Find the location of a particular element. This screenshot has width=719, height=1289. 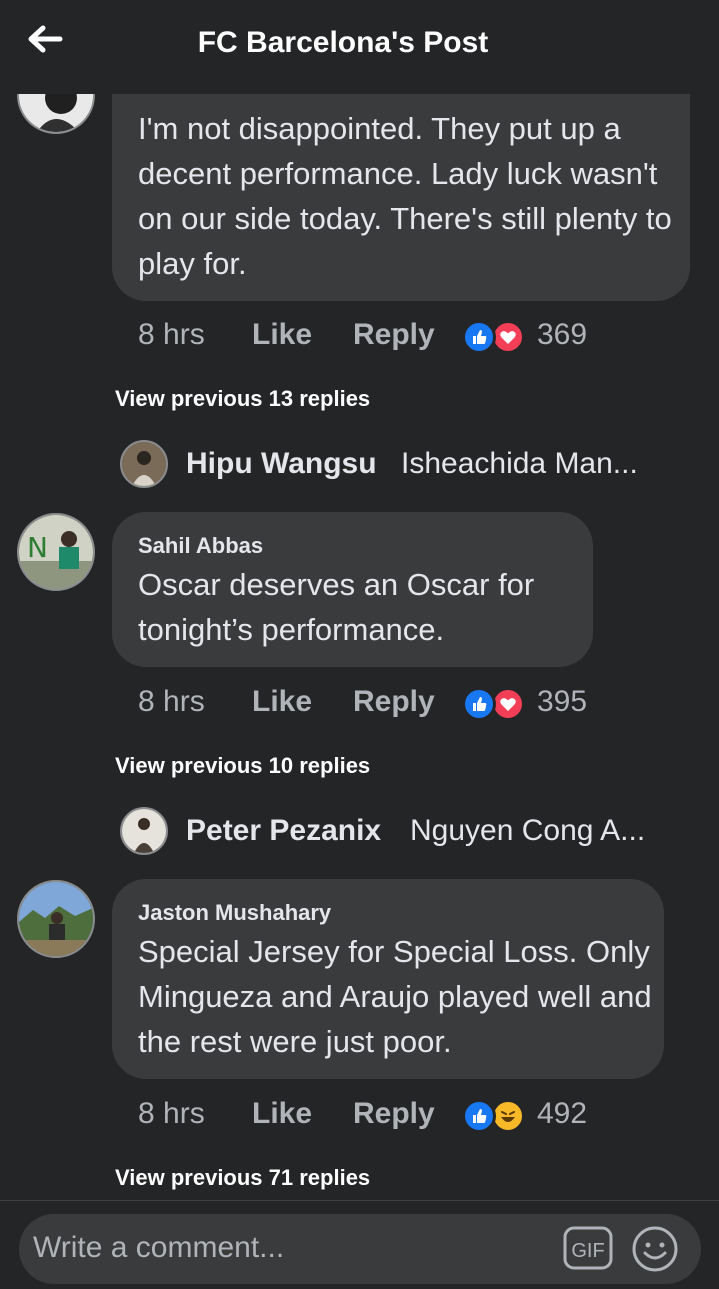

emoji-button is located at coordinates (655, 1249).